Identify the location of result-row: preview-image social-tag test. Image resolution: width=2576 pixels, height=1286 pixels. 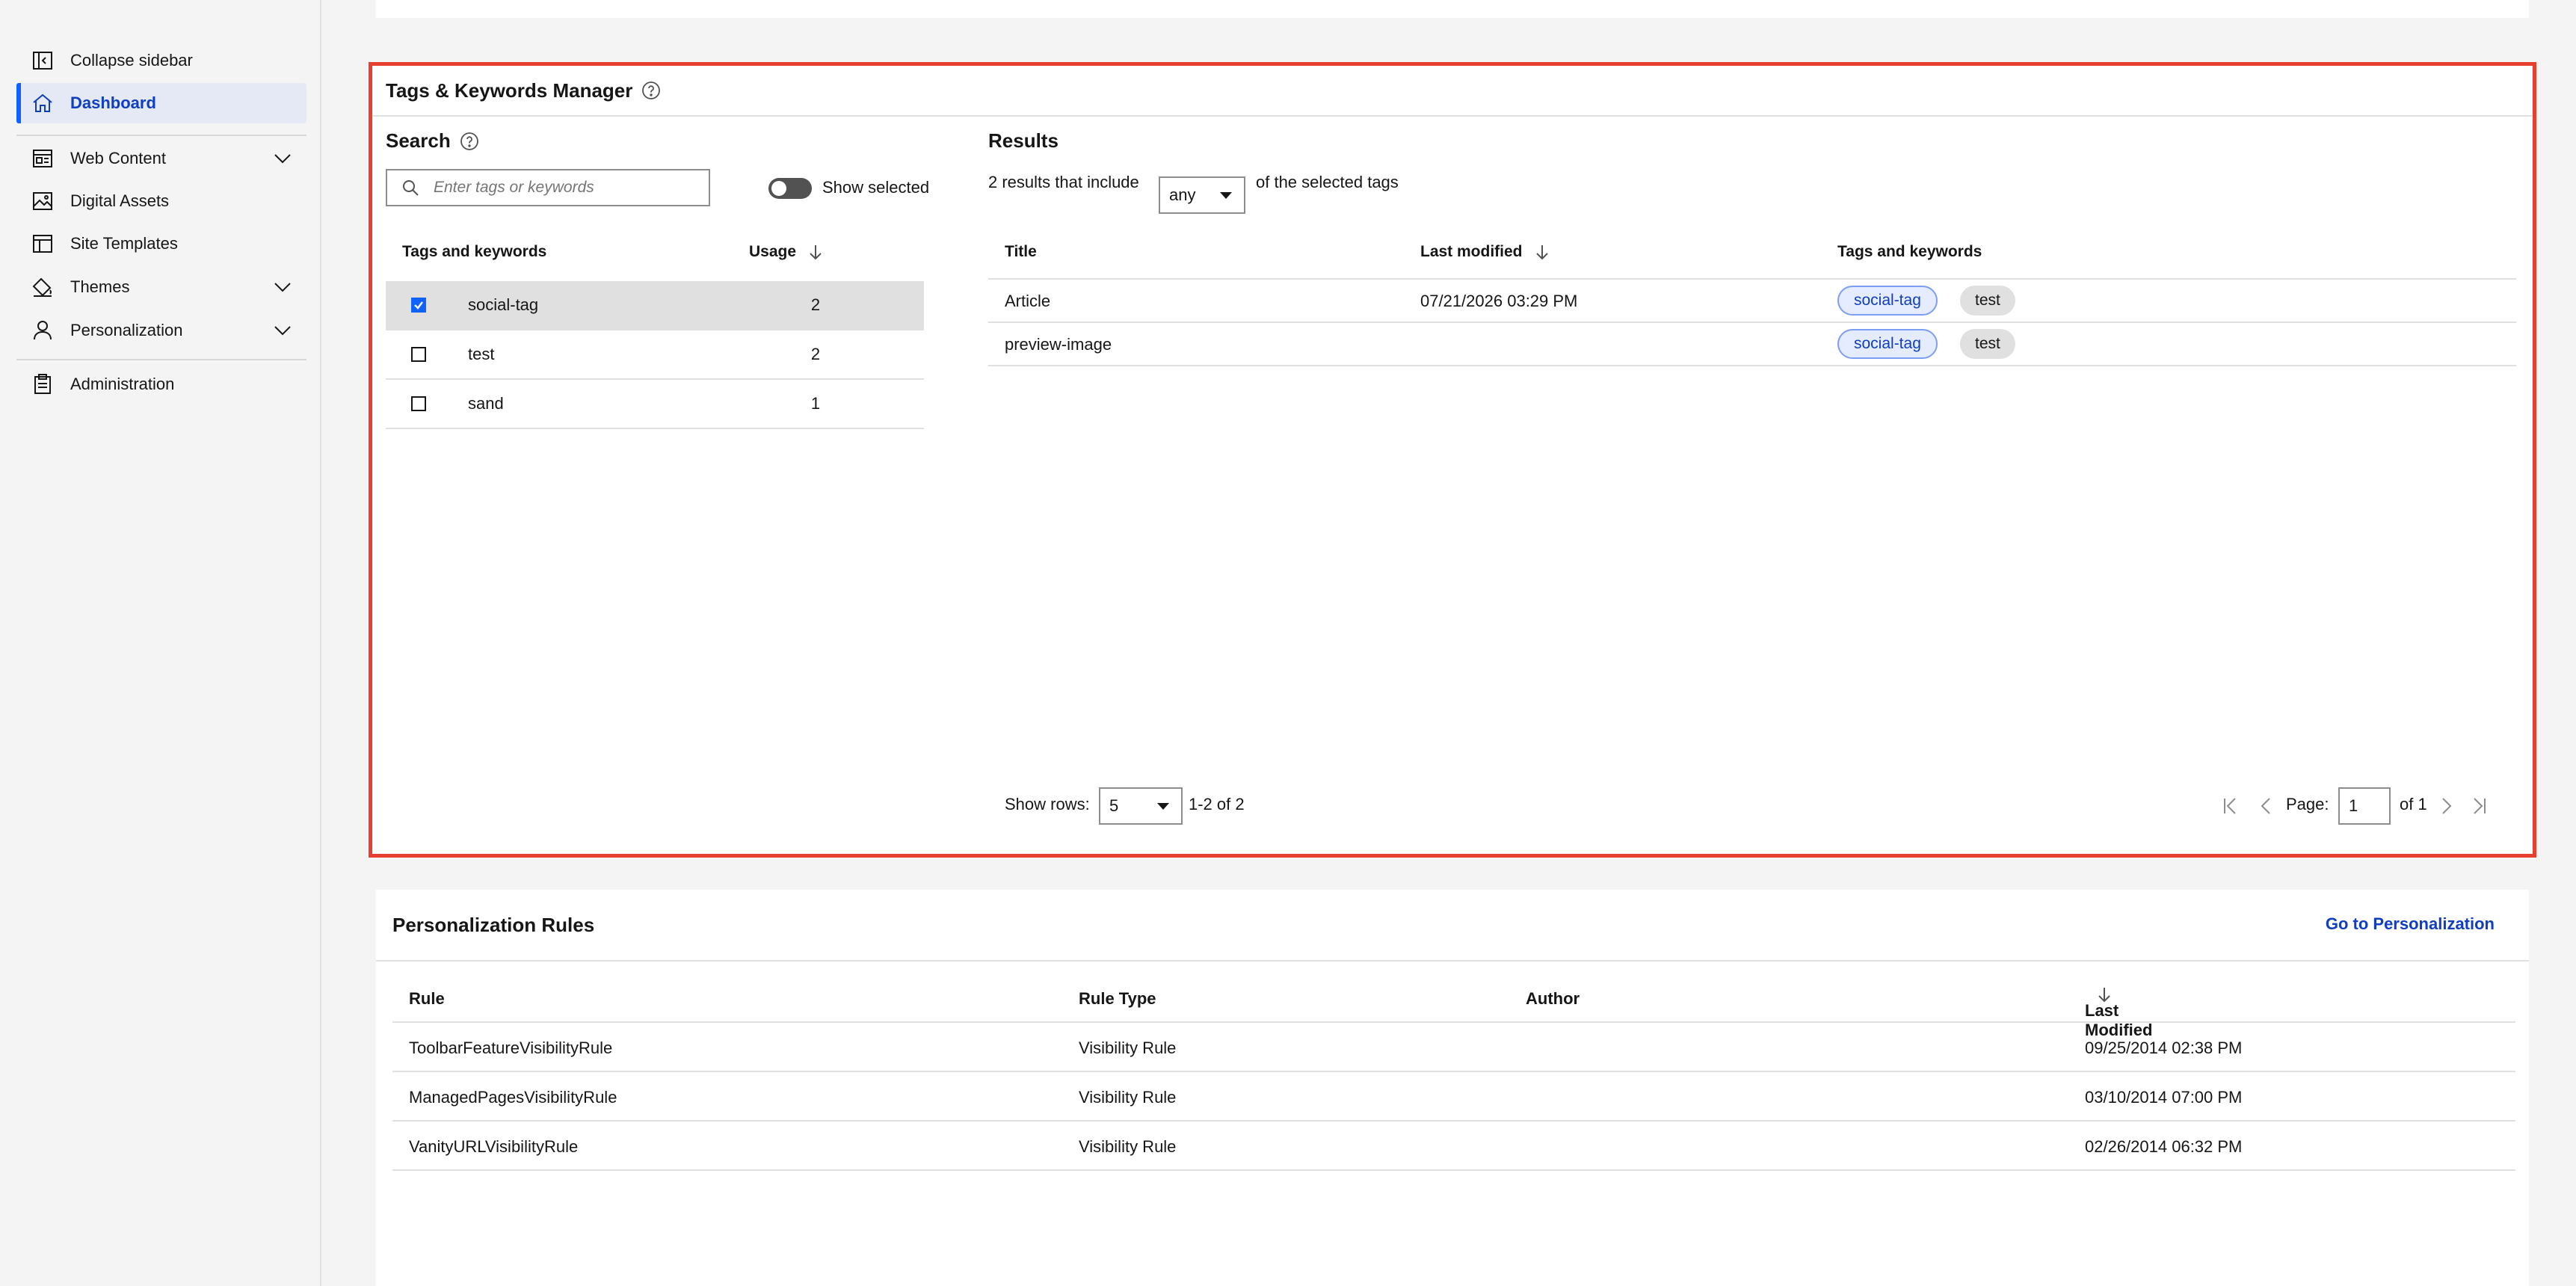
(1752, 344).